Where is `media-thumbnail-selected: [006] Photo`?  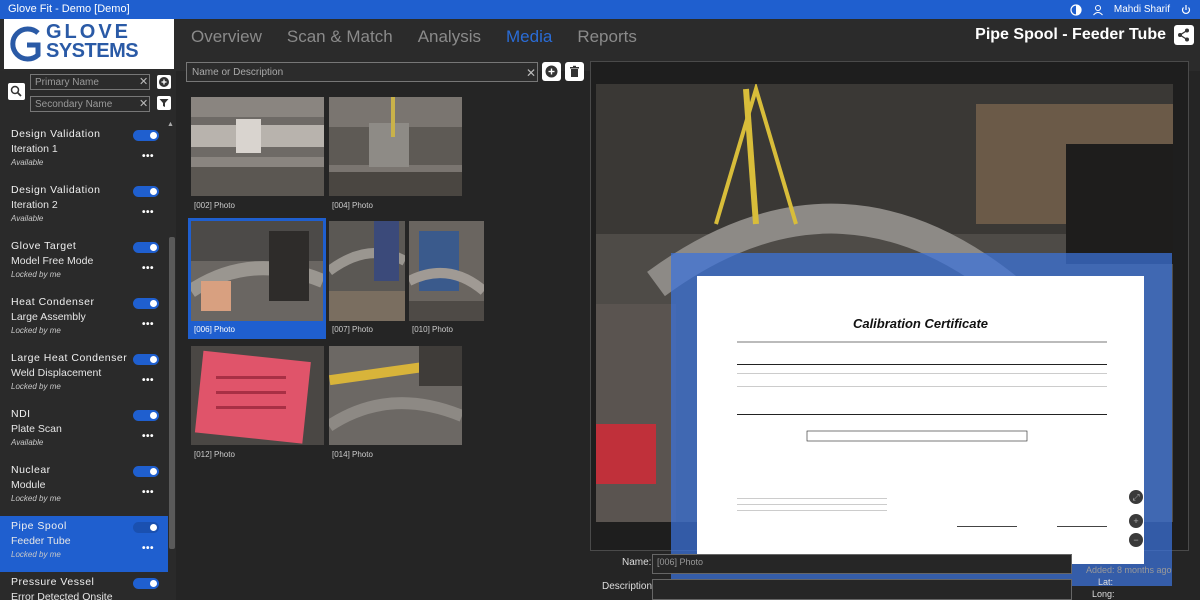 media-thumbnail-selected: [006] Photo is located at coordinates (257, 278).